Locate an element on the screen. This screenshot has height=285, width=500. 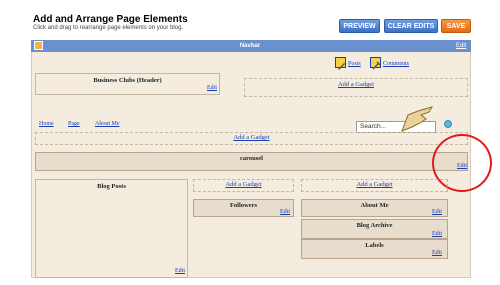
wrench-icon is located at coordinates (375, 63).